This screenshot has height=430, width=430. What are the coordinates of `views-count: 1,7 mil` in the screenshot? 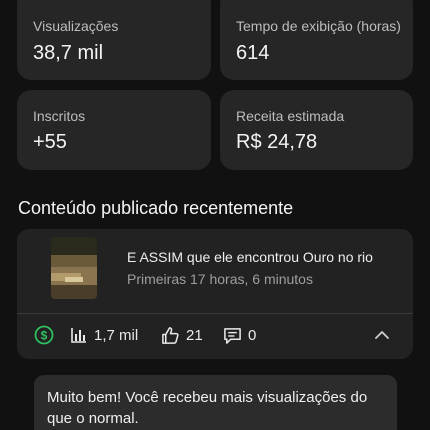 It's located at (116, 335).